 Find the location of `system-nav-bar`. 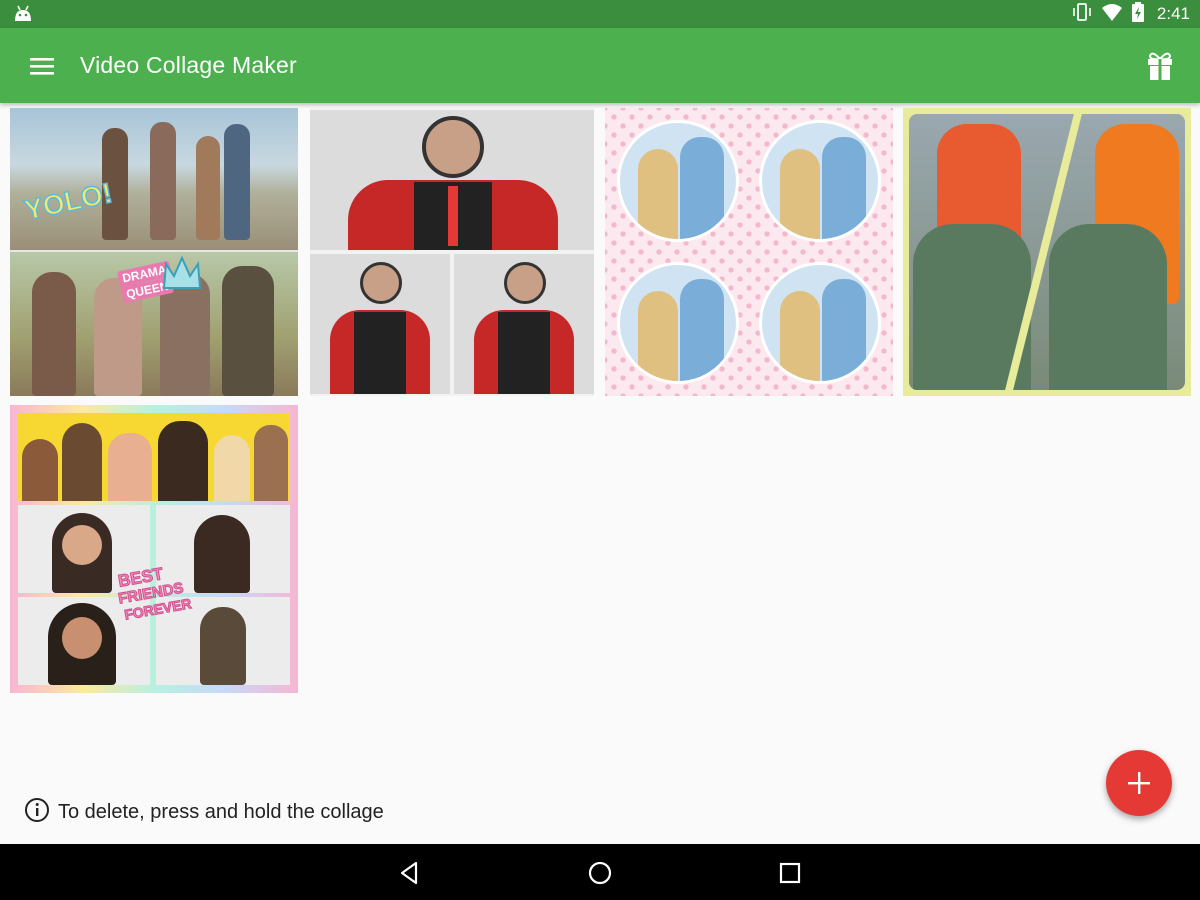

system-nav-bar is located at coordinates (600, 872).